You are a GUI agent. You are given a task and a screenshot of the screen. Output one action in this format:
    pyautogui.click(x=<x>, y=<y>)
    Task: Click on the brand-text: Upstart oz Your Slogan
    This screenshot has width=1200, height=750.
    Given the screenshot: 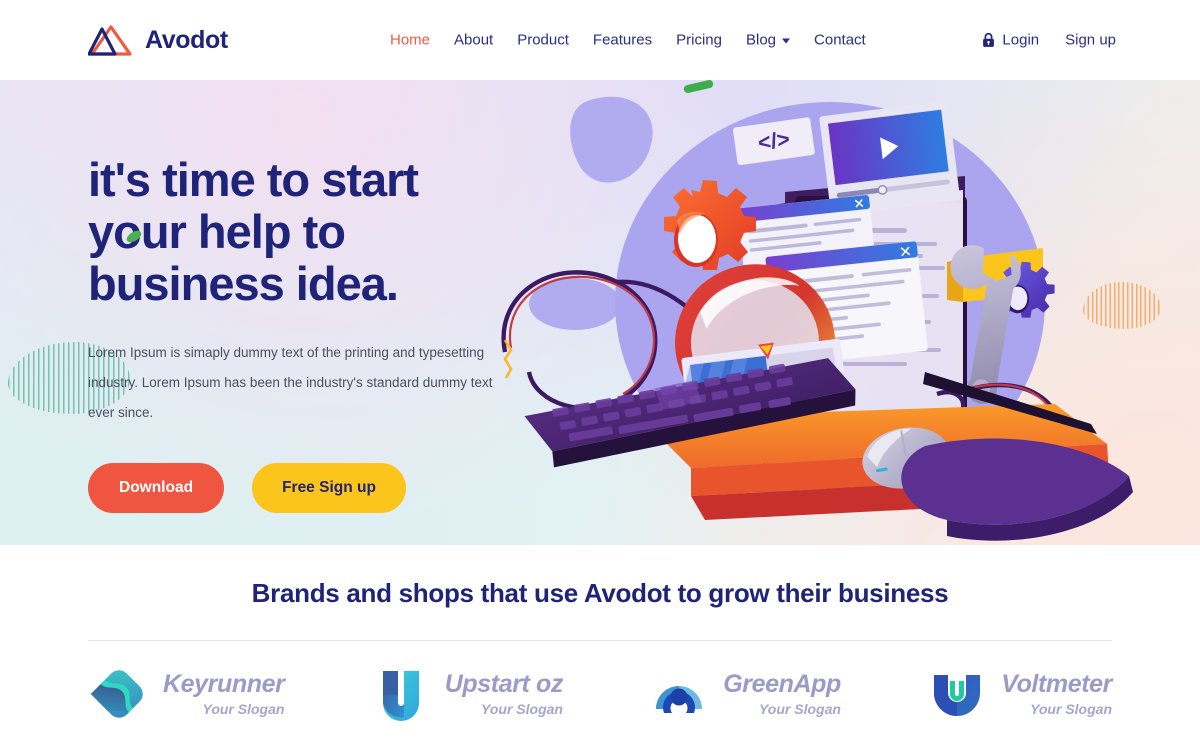 What is the action you would take?
    pyautogui.click(x=504, y=693)
    